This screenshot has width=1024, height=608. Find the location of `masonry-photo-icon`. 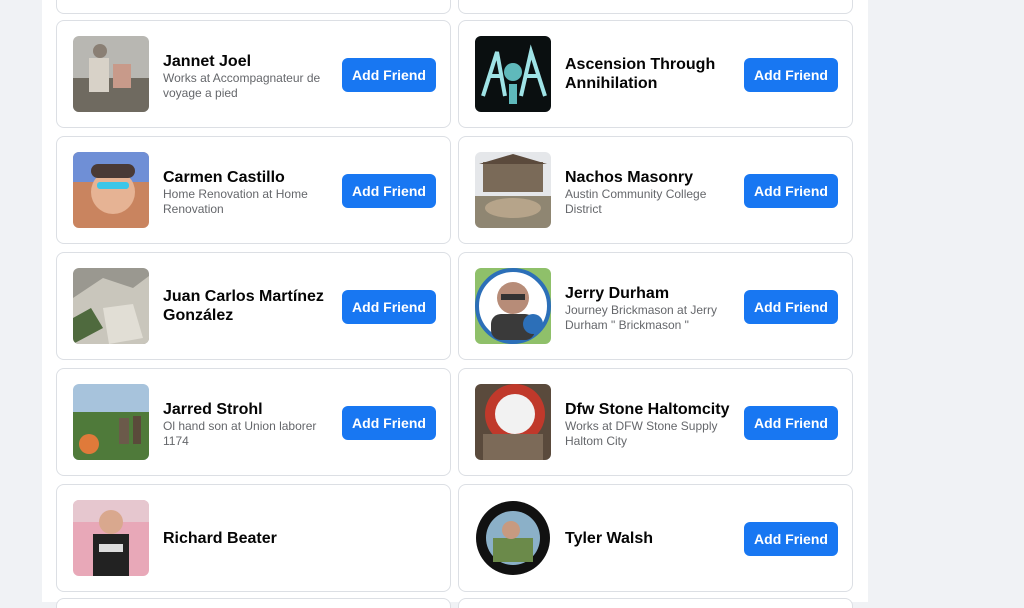

masonry-photo-icon is located at coordinates (513, 190).